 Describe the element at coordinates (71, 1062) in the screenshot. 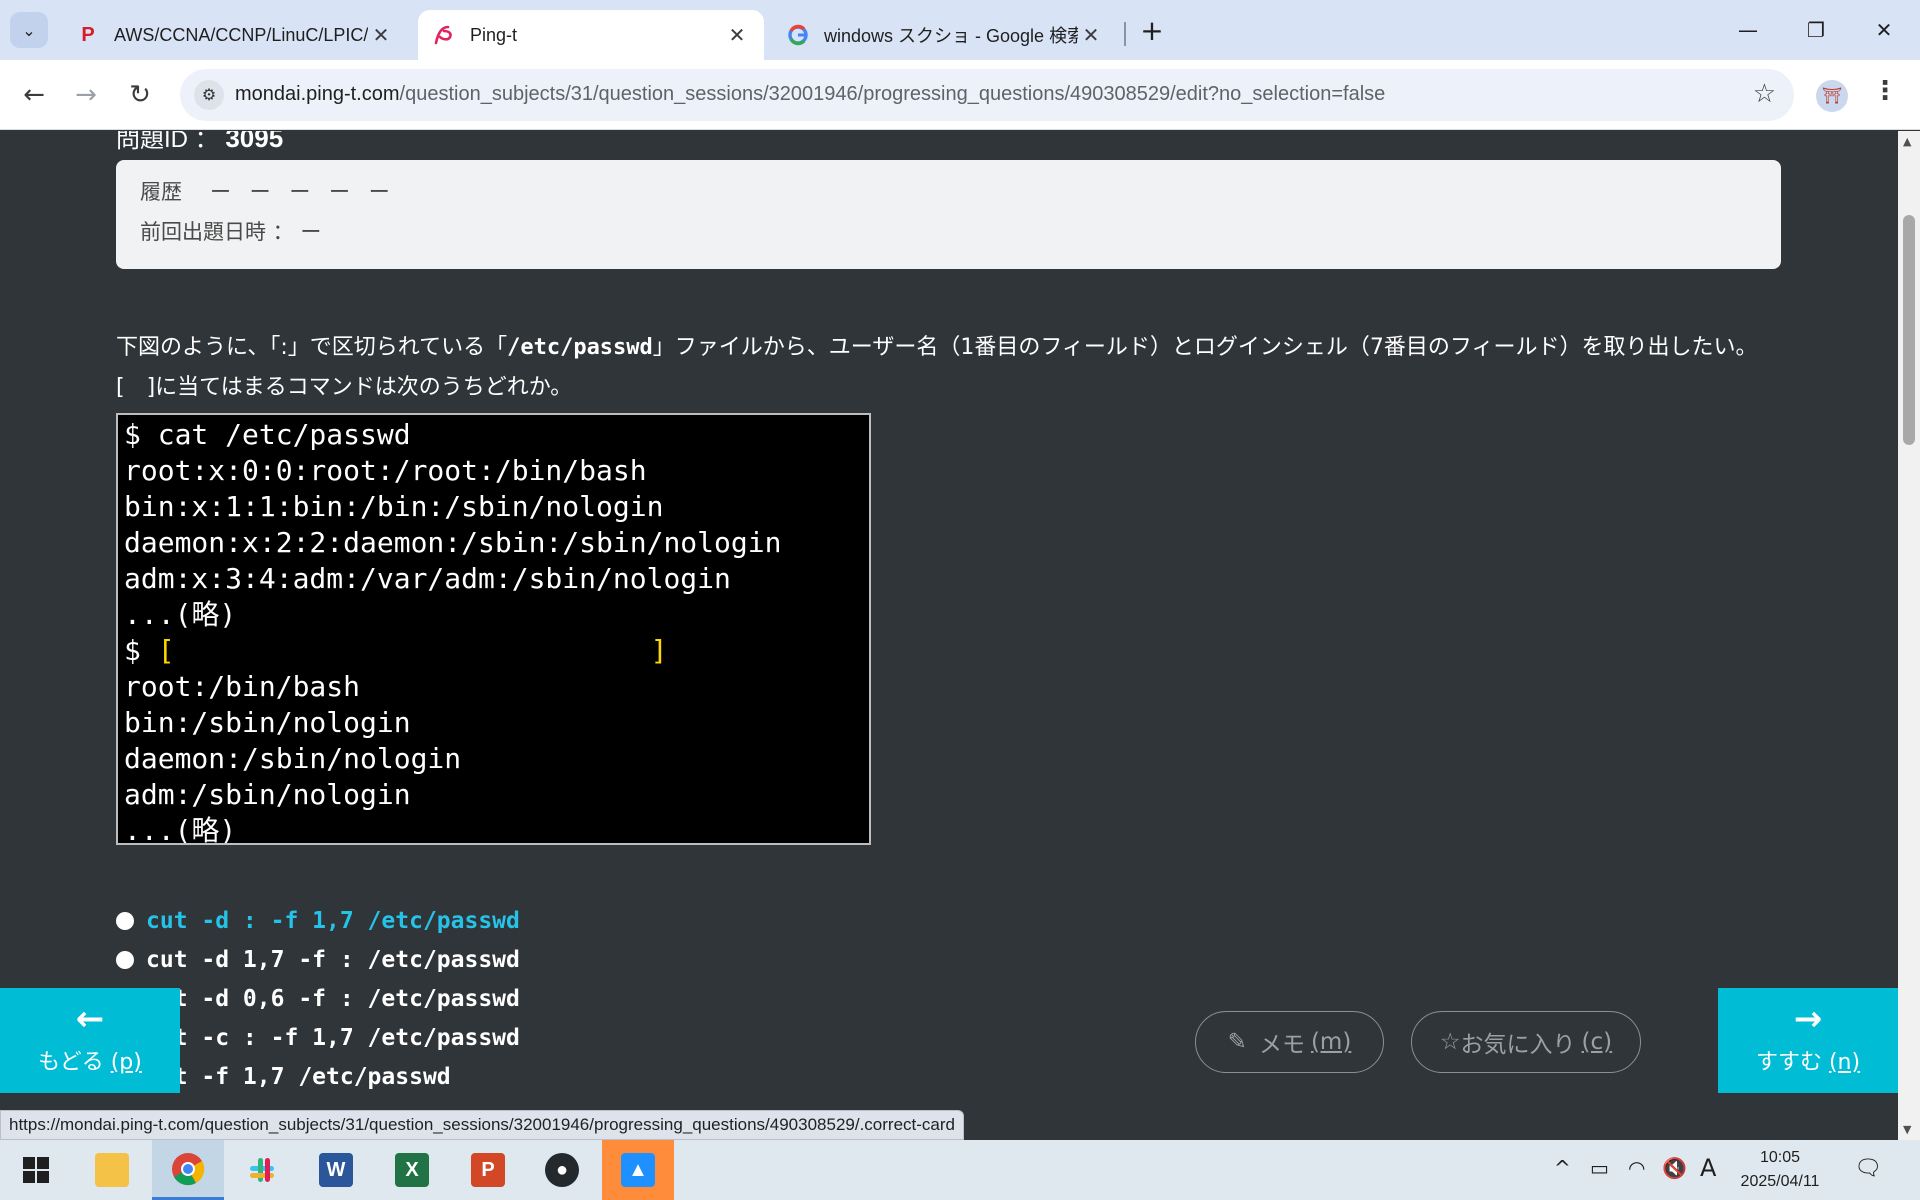

I see `back-label: もどる` at that location.